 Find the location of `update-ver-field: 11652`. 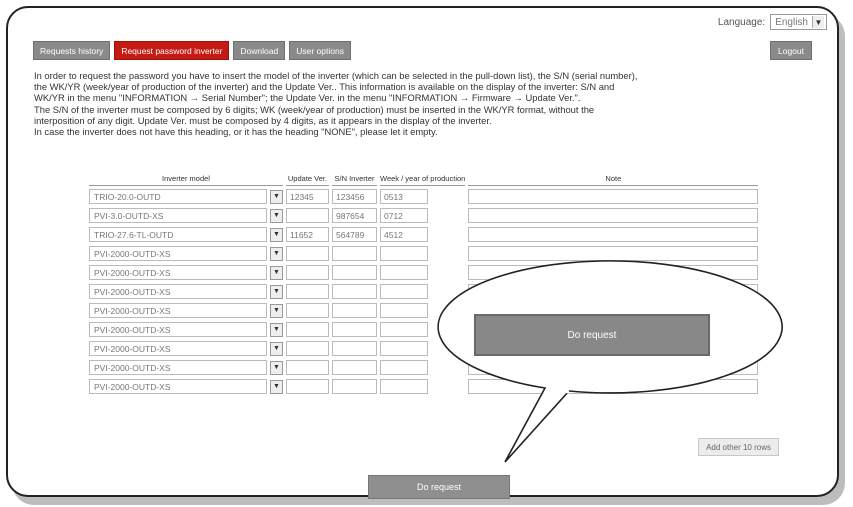

update-ver-field: 11652 is located at coordinates (307, 234).